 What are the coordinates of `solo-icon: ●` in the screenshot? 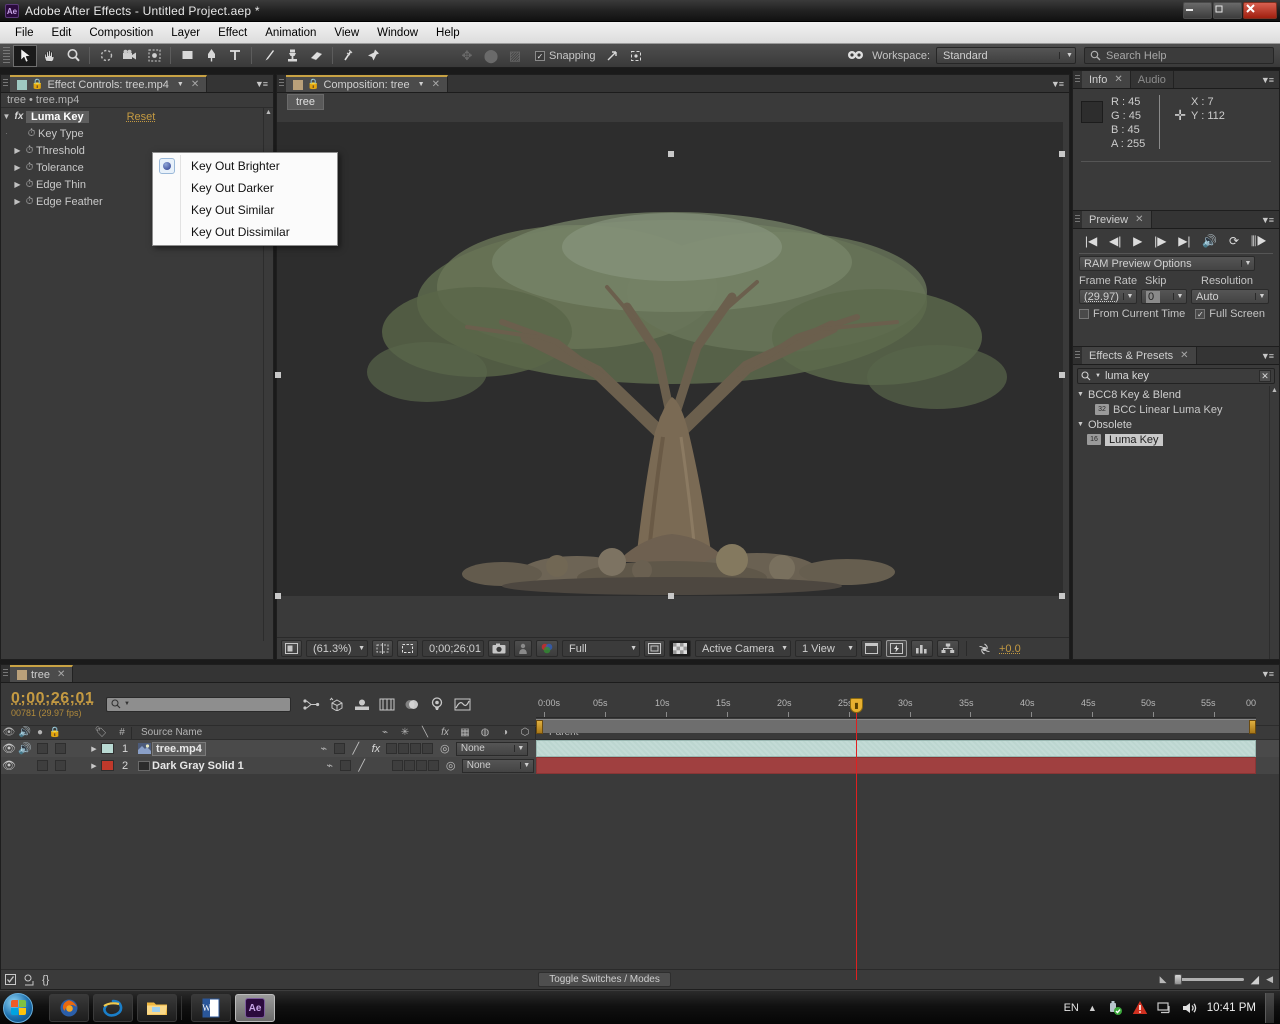 It's located at (40, 732).